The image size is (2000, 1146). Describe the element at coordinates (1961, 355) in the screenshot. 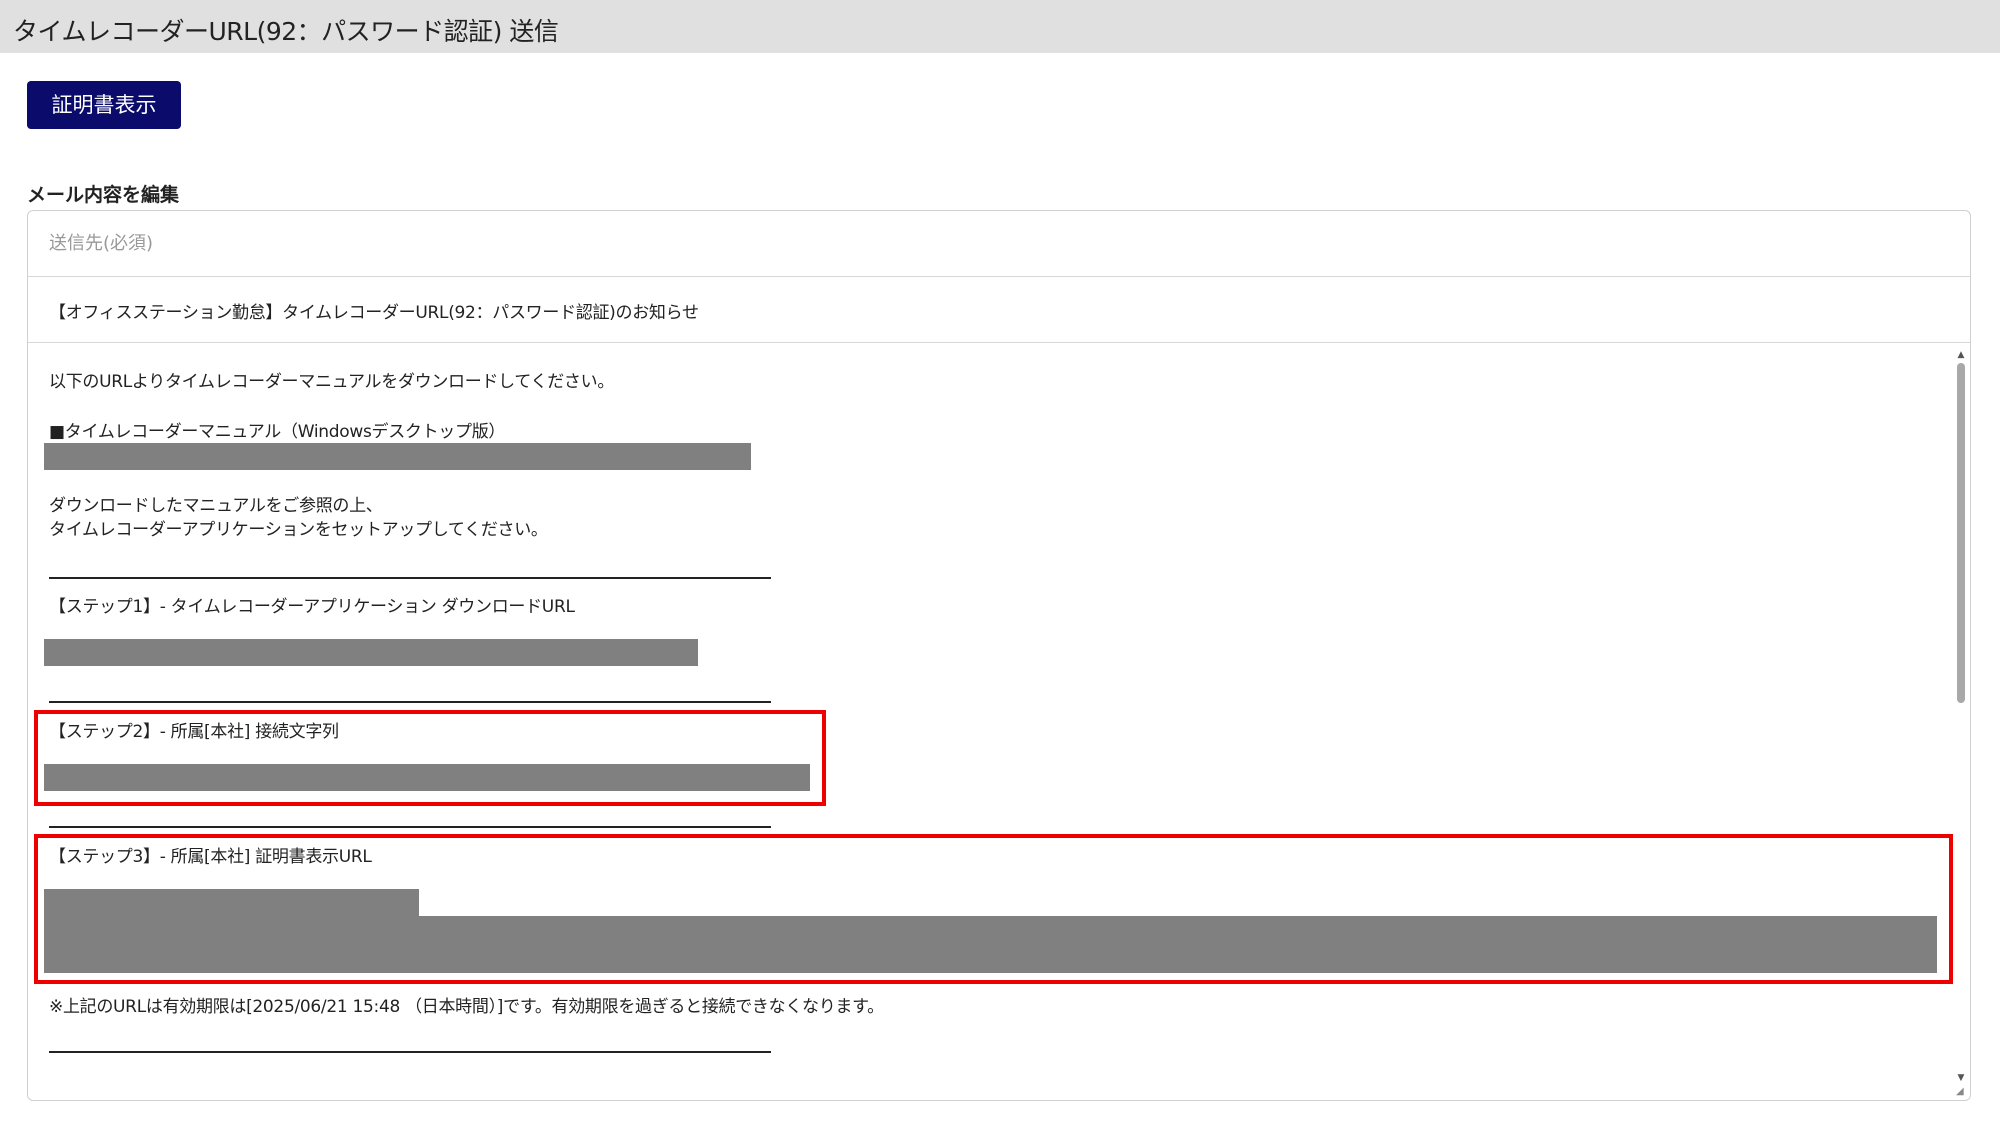

I see `scroll-up-arrow-icon: ▲` at that location.